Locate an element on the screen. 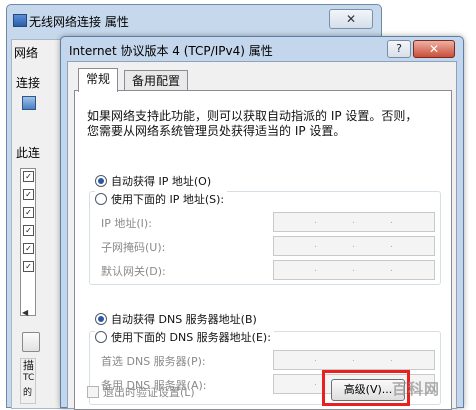  outer-items-label: 此连 is located at coordinates (28, 153).